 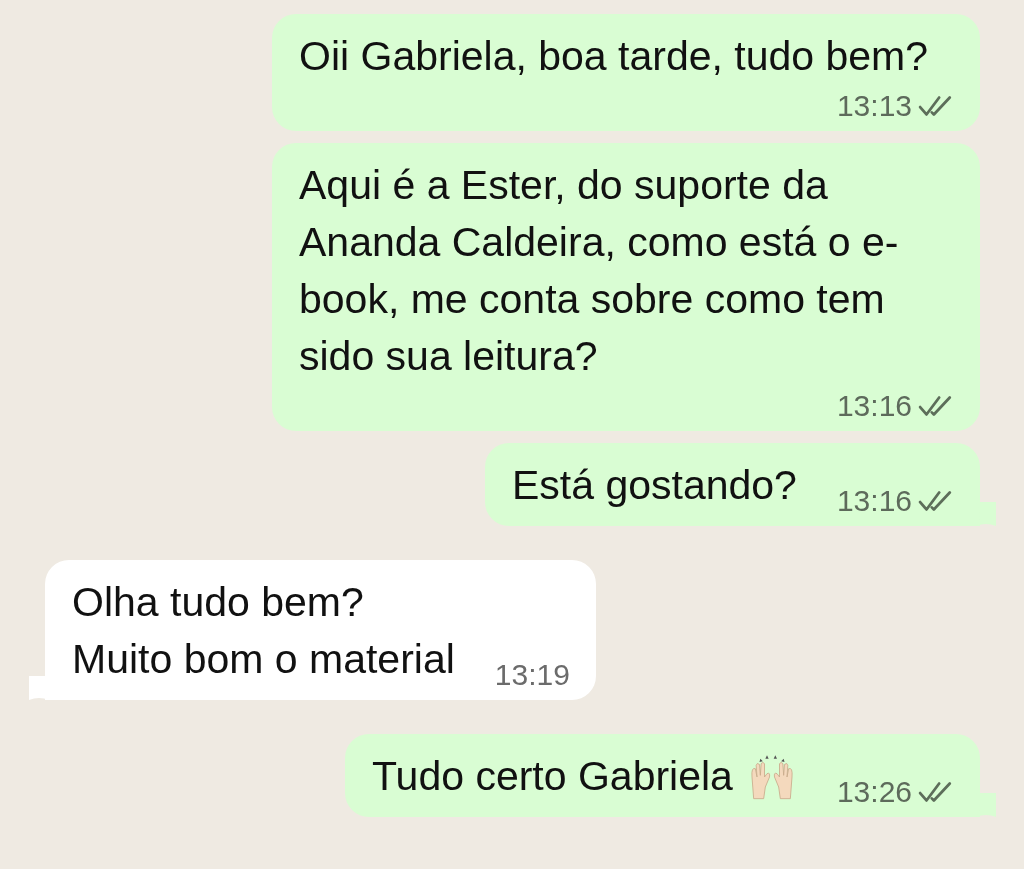 What do you see at coordinates (552, 776) in the screenshot?
I see `message-text: Tudo certo Gabriela` at bounding box center [552, 776].